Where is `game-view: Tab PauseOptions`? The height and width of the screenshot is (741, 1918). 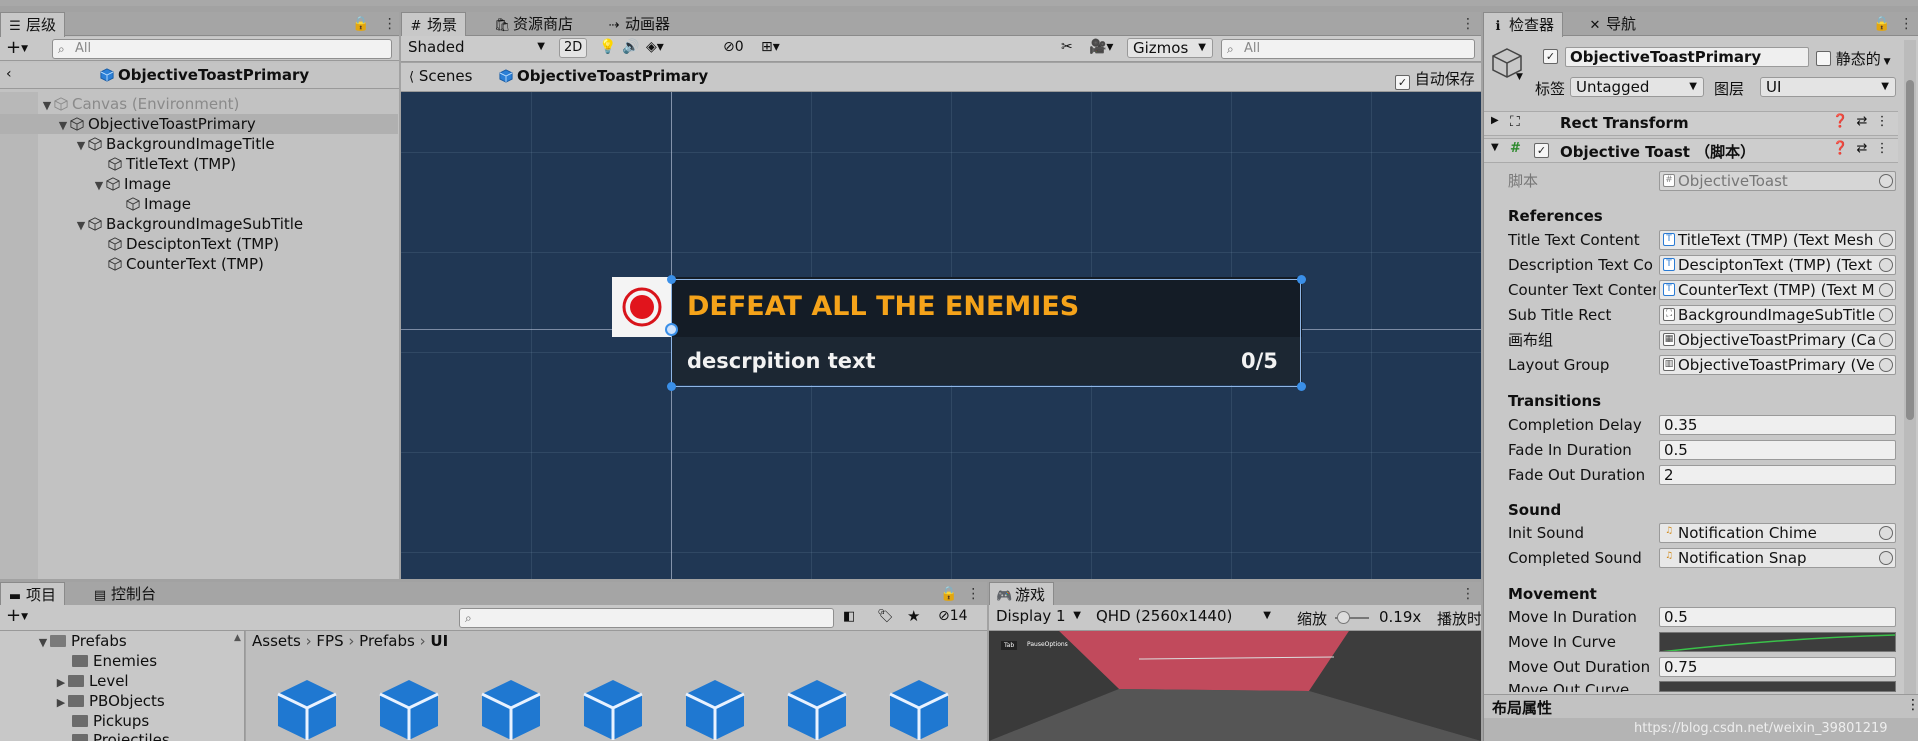 game-view: Tab PauseOptions is located at coordinates (1235, 686).